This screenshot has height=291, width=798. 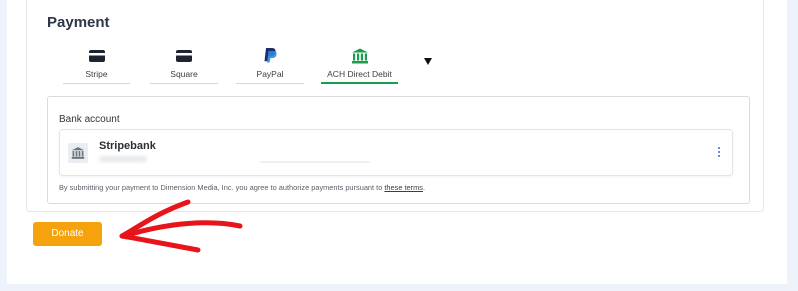 What do you see at coordinates (184, 65) in the screenshot?
I see `tab-square: Square` at bounding box center [184, 65].